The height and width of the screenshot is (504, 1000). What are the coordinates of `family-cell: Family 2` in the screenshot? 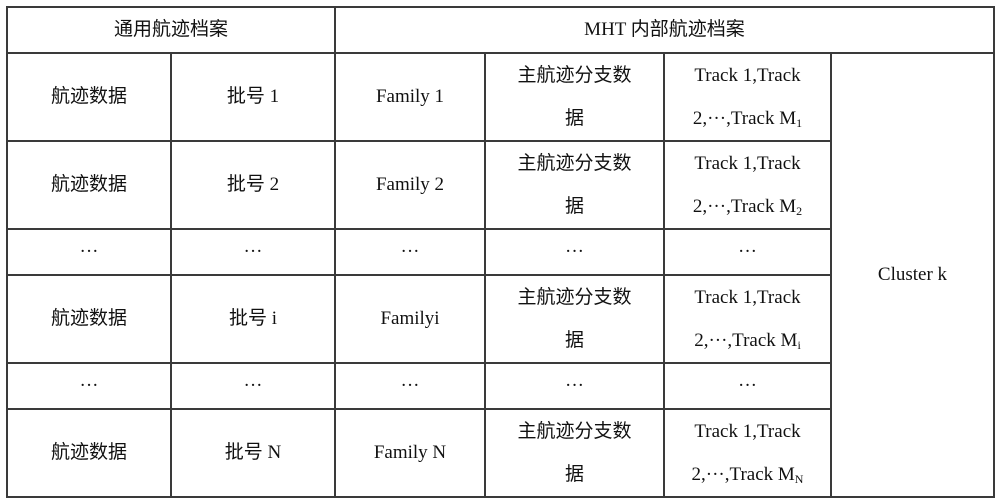 It's located at (410, 185).